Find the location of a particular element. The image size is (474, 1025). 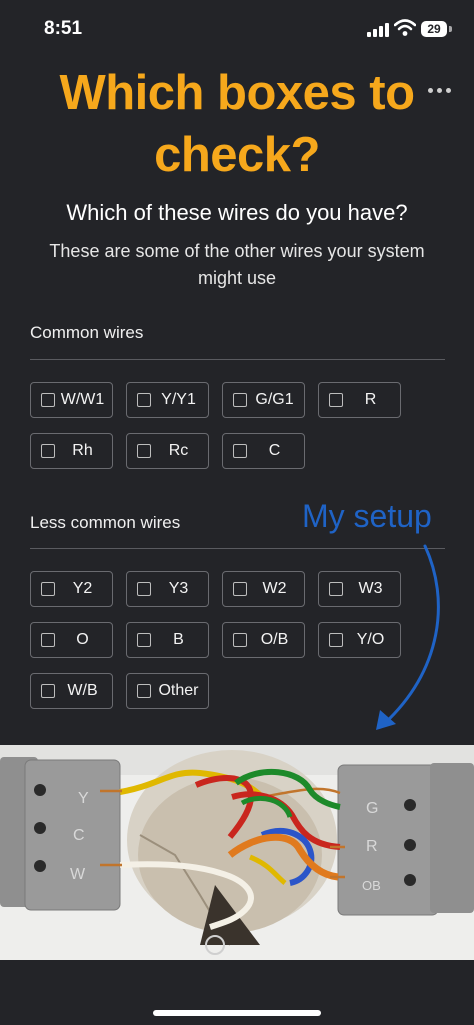

wire-option-w2: W2 is located at coordinates (263, 589).